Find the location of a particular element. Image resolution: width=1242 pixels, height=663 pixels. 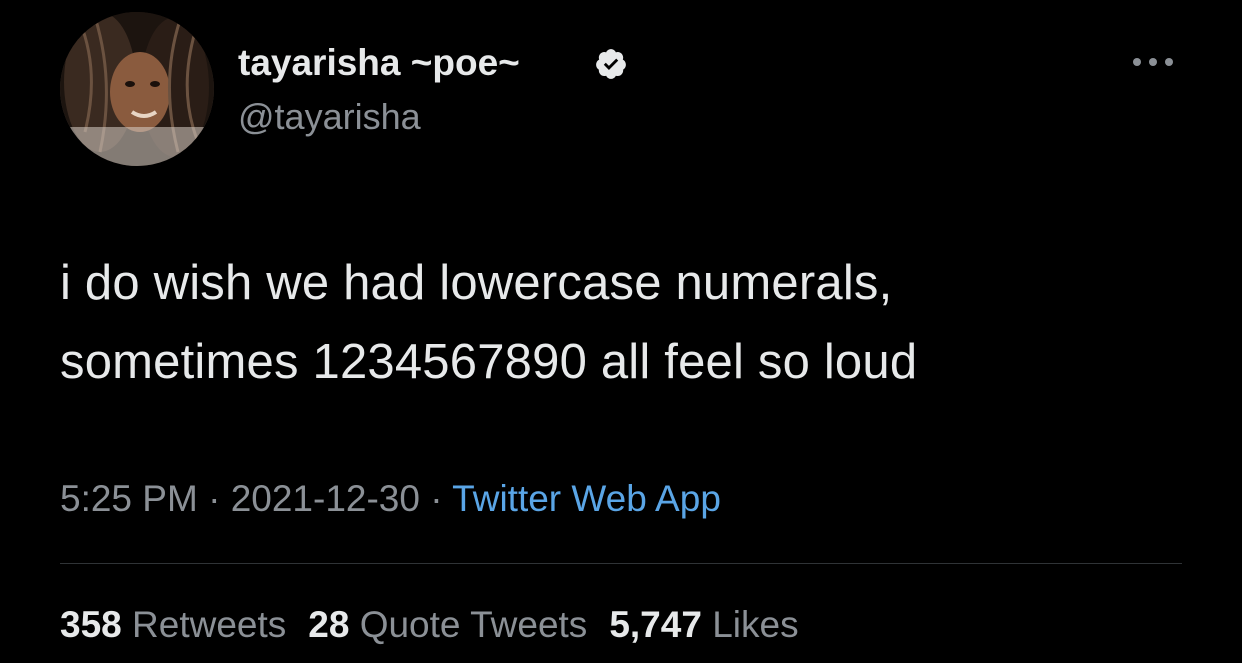

avatar-photo-icon is located at coordinates (137, 89).